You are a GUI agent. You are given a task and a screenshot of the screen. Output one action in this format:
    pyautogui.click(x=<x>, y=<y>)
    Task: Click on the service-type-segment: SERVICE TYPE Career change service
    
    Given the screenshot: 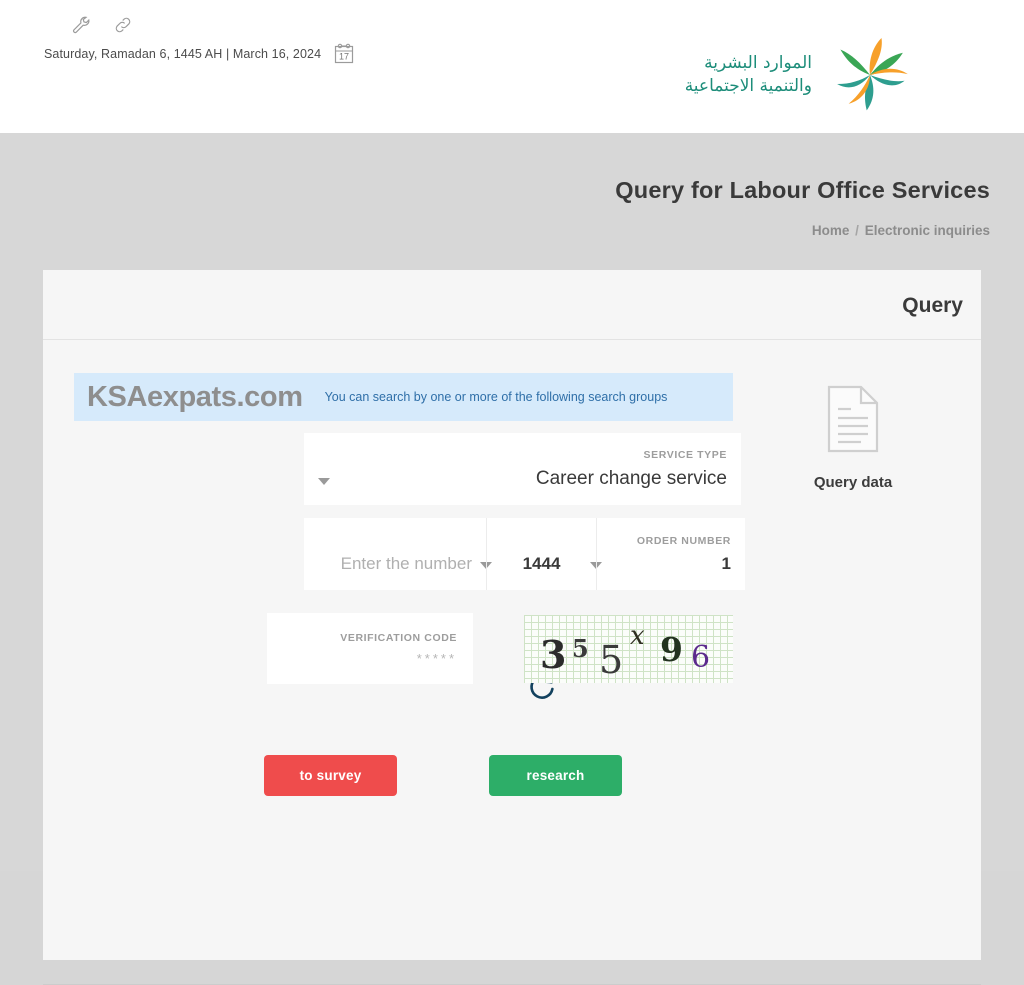 What is the action you would take?
    pyautogui.click(x=522, y=469)
    